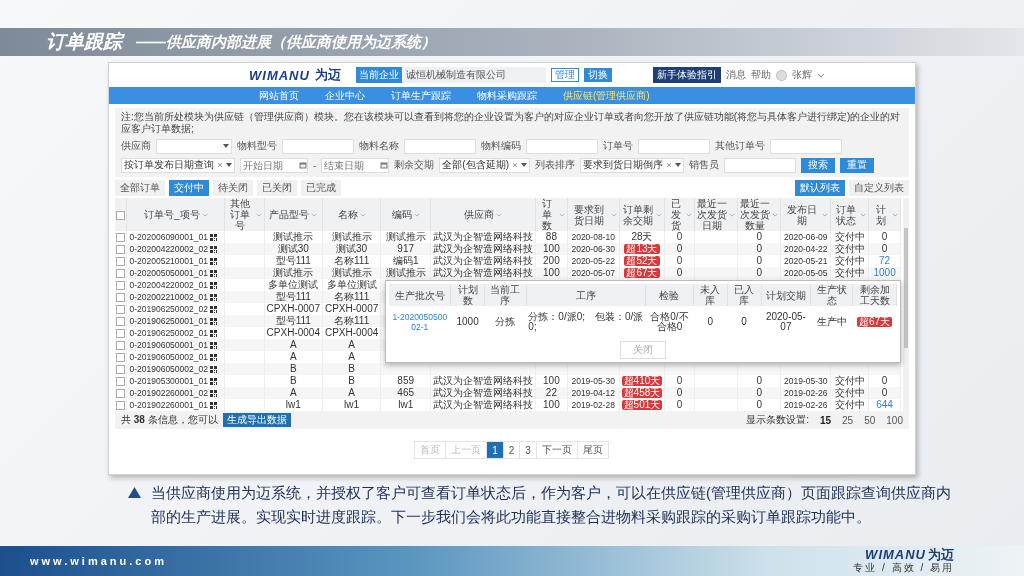  What do you see at coordinates (556, 450) in the screenshot?
I see `page-button: 下一页` at bounding box center [556, 450].